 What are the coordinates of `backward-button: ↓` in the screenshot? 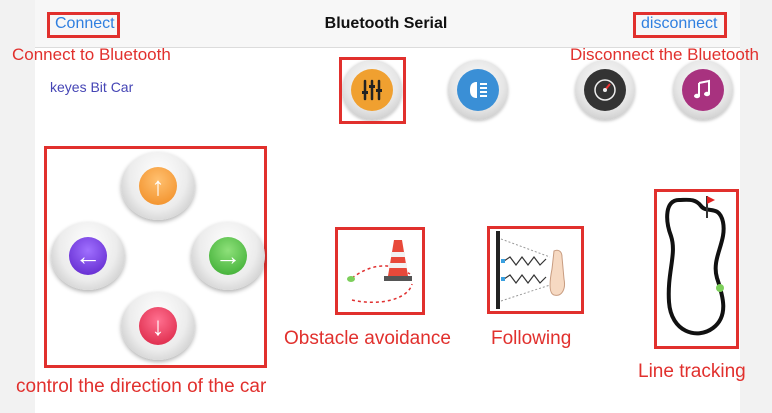 It's located at (158, 326).